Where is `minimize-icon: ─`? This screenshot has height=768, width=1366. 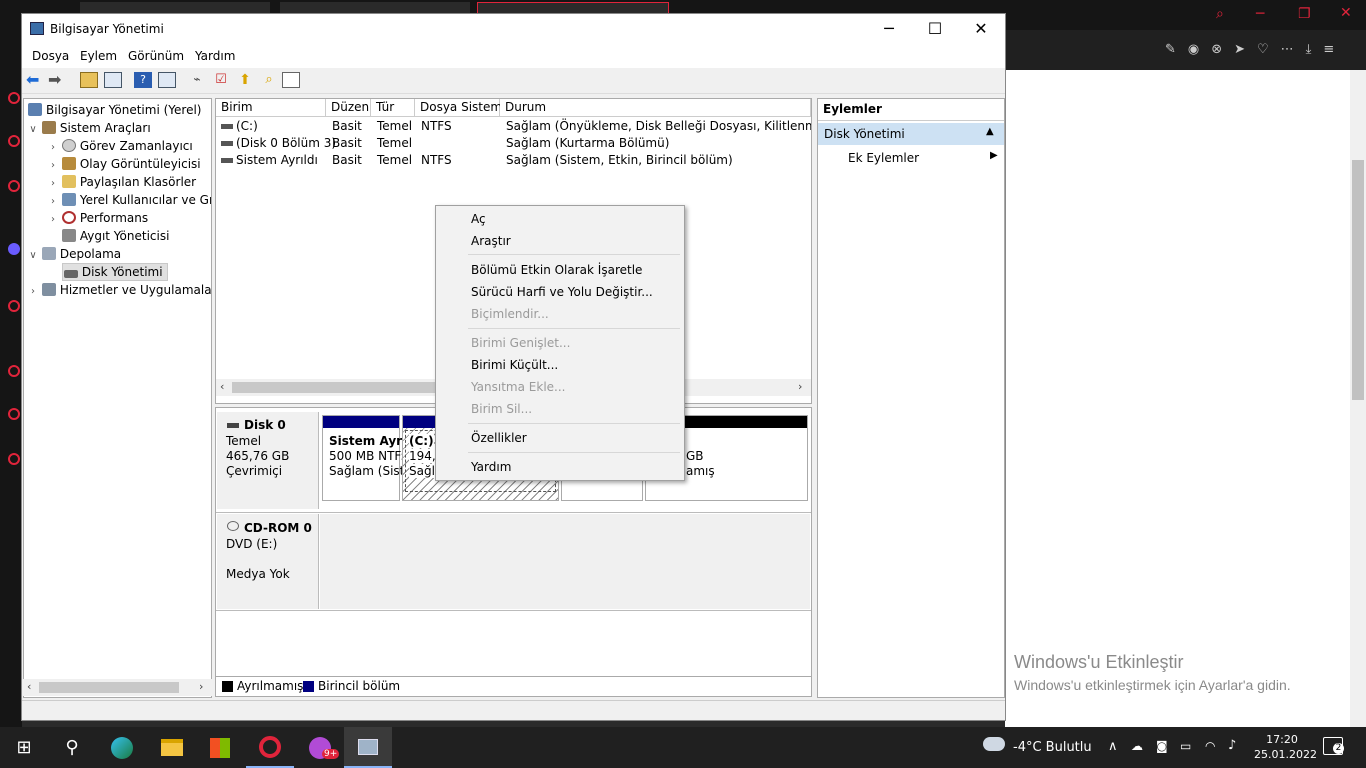 minimize-icon: ─ is located at coordinates (1260, 14).